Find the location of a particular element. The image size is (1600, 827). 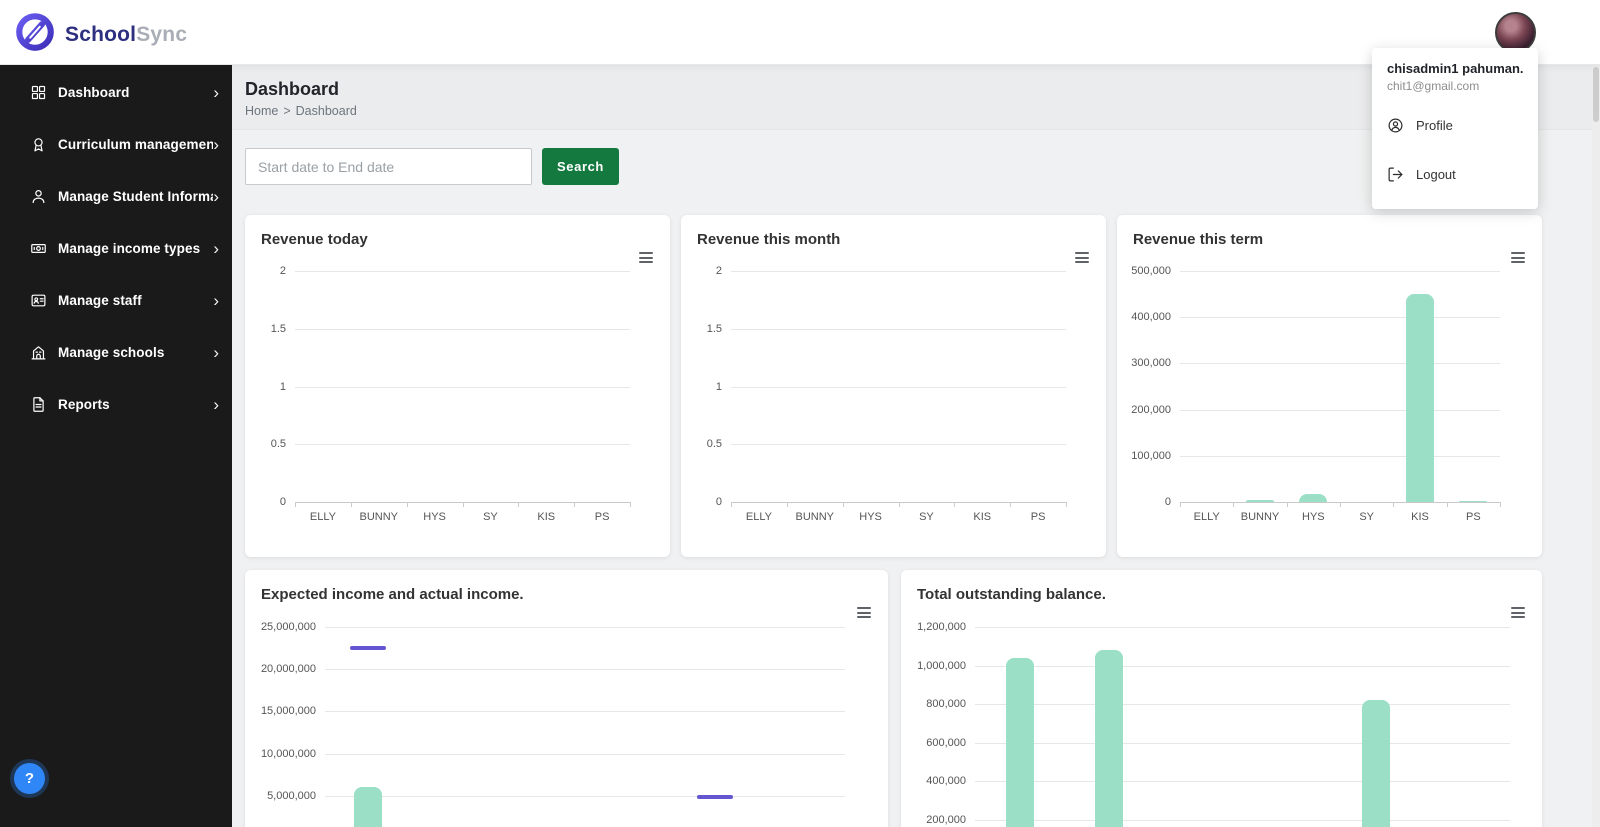

help-button: ? is located at coordinates (29, 778).